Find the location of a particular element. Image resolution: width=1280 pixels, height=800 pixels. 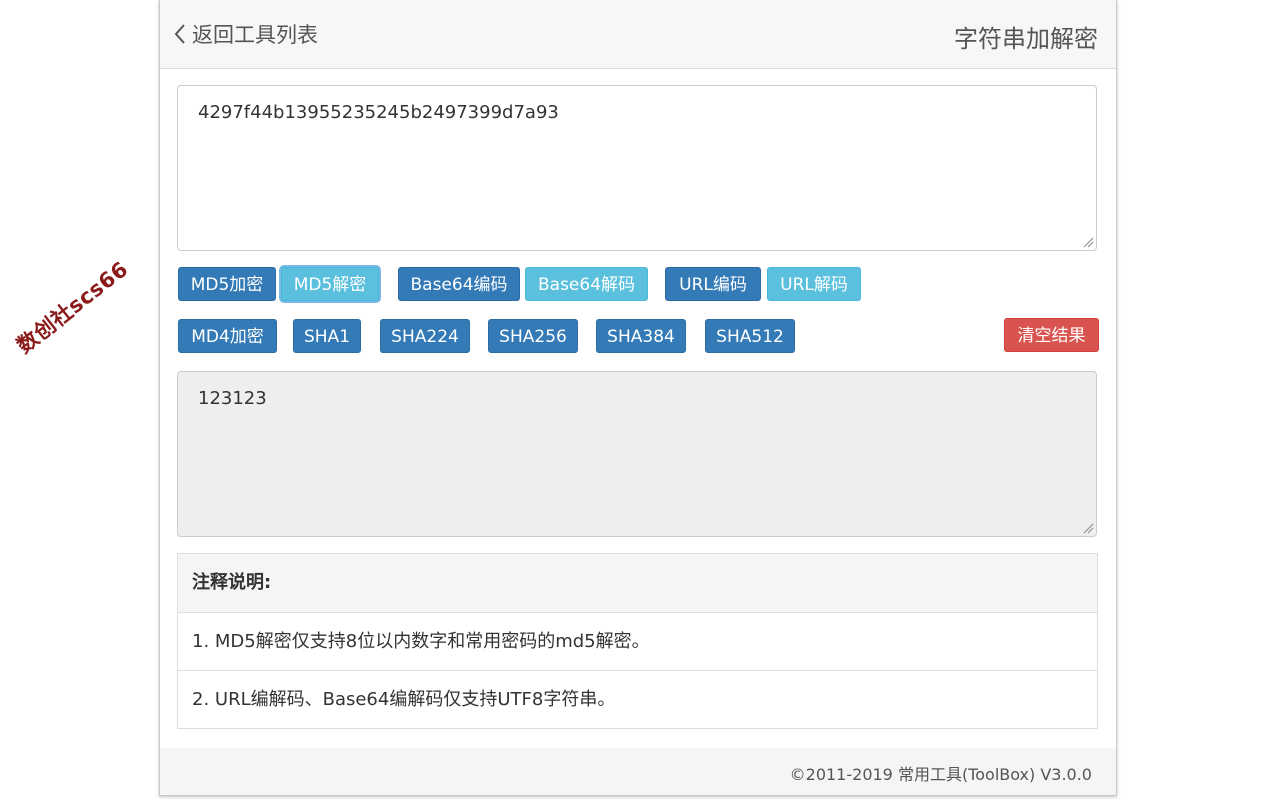

url-encode-button: URL编码 is located at coordinates (713, 284).